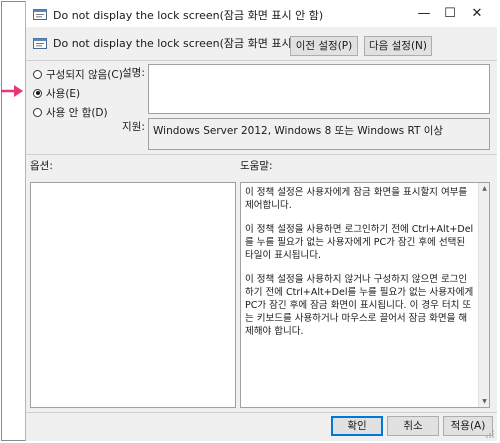 This screenshot has height=443, width=500. What do you see at coordinates (133, 127) in the screenshot?
I see `supported-label: 지원:` at bounding box center [133, 127].